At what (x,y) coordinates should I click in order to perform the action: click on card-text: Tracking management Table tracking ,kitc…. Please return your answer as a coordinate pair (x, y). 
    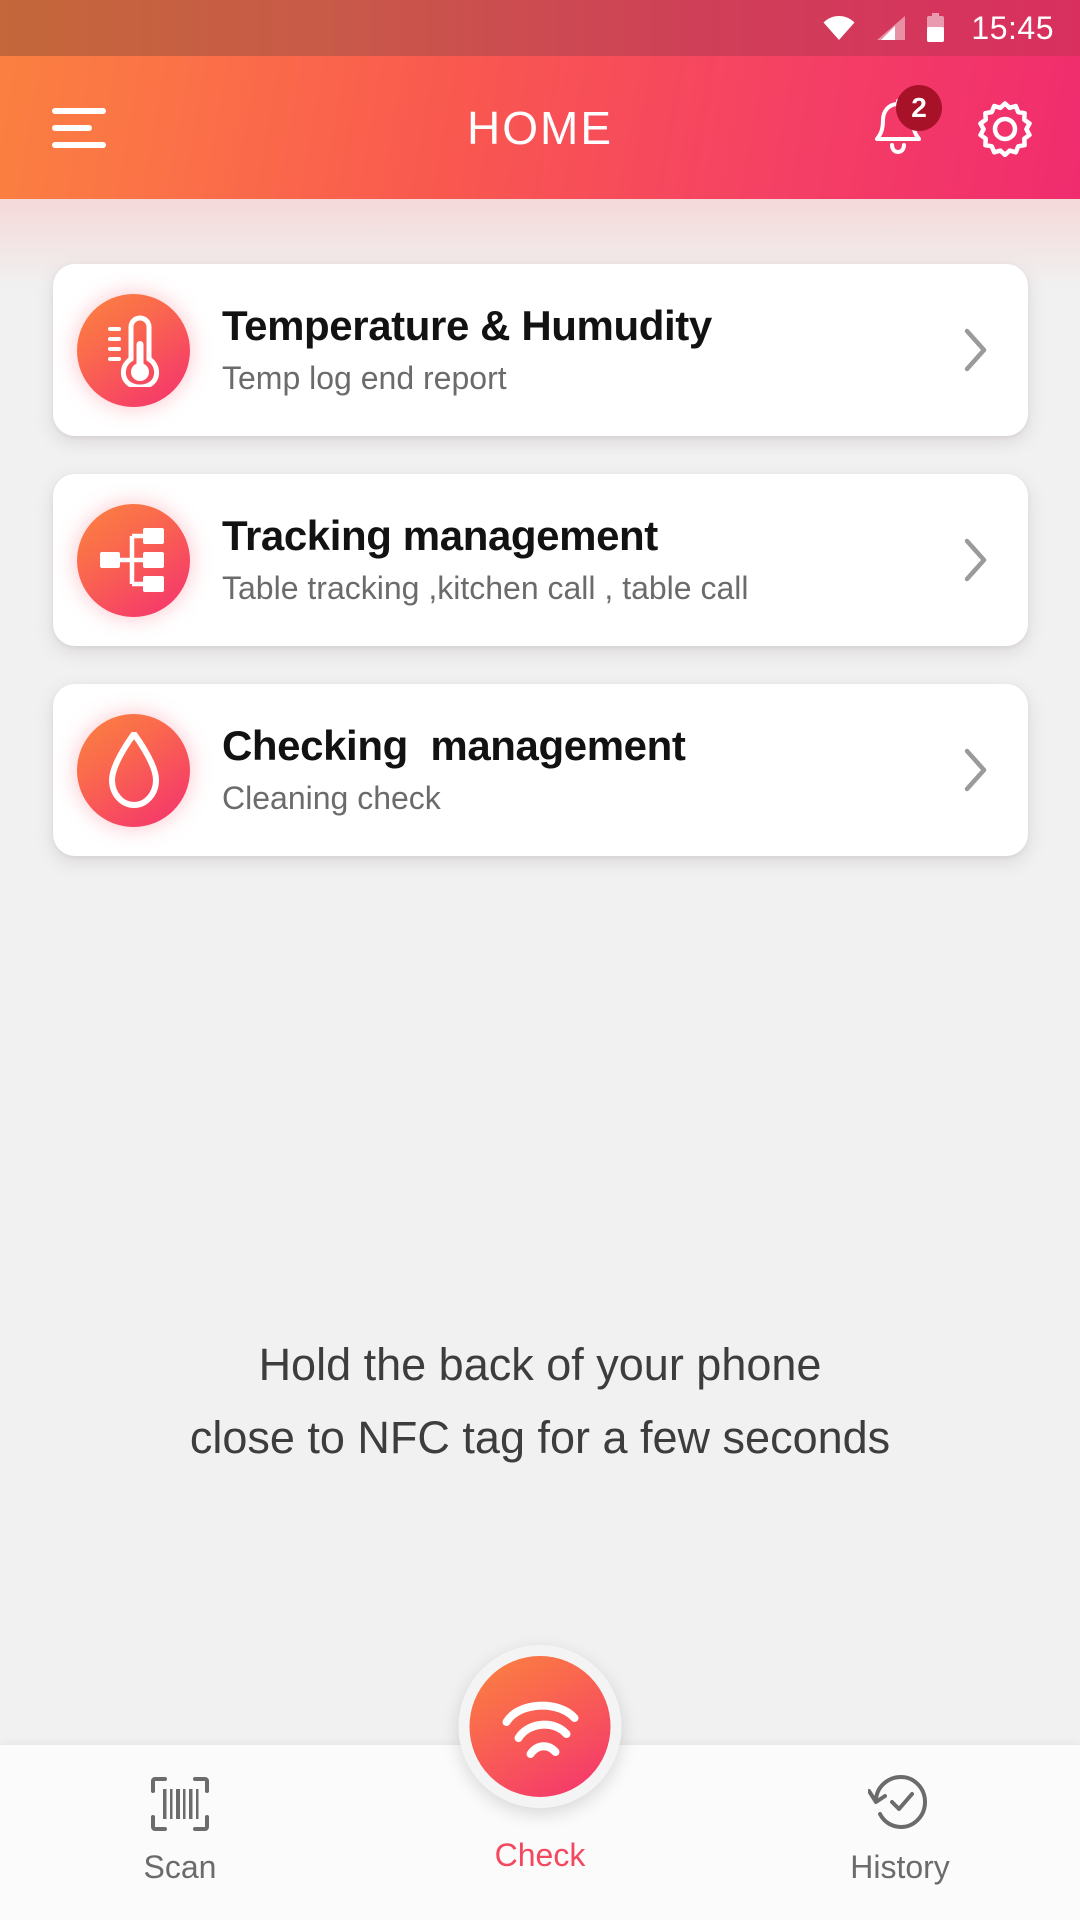
    Looking at the image, I should click on (573, 560).